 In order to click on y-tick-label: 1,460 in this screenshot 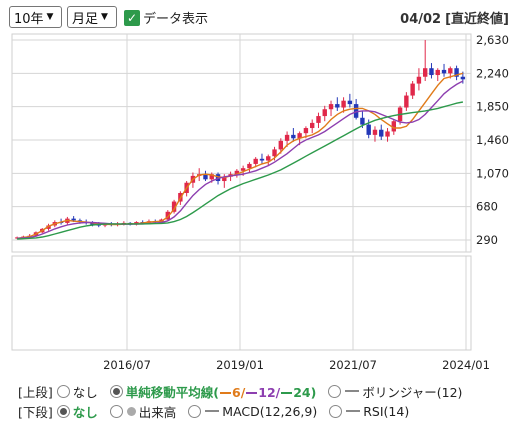, I will do `click(492, 140)`.